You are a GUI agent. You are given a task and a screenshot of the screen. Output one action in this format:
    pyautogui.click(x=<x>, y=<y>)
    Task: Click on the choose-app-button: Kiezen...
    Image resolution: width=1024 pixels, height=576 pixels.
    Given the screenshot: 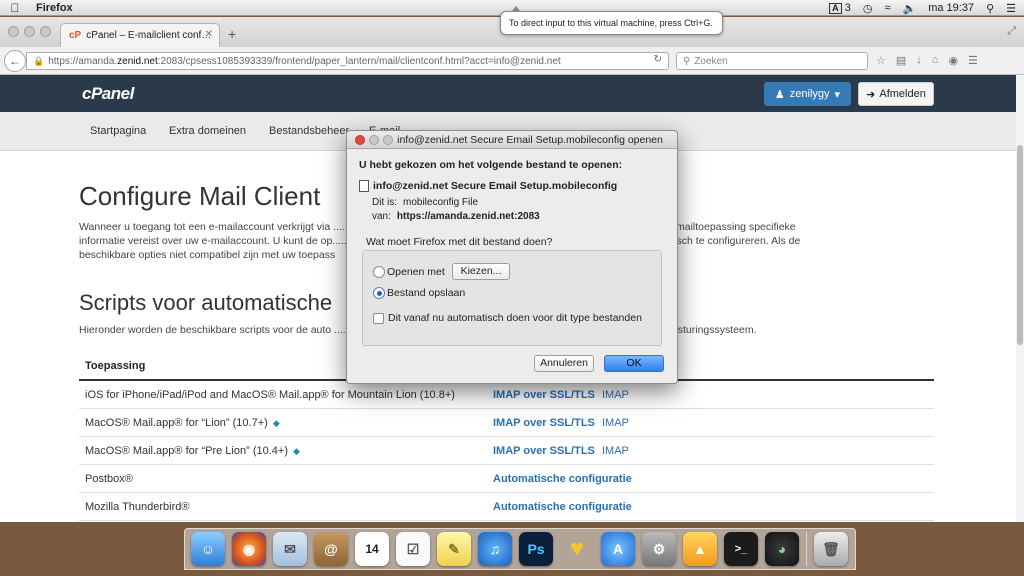 What is the action you would take?
    pyautogui.click(x=481, y=271)
    